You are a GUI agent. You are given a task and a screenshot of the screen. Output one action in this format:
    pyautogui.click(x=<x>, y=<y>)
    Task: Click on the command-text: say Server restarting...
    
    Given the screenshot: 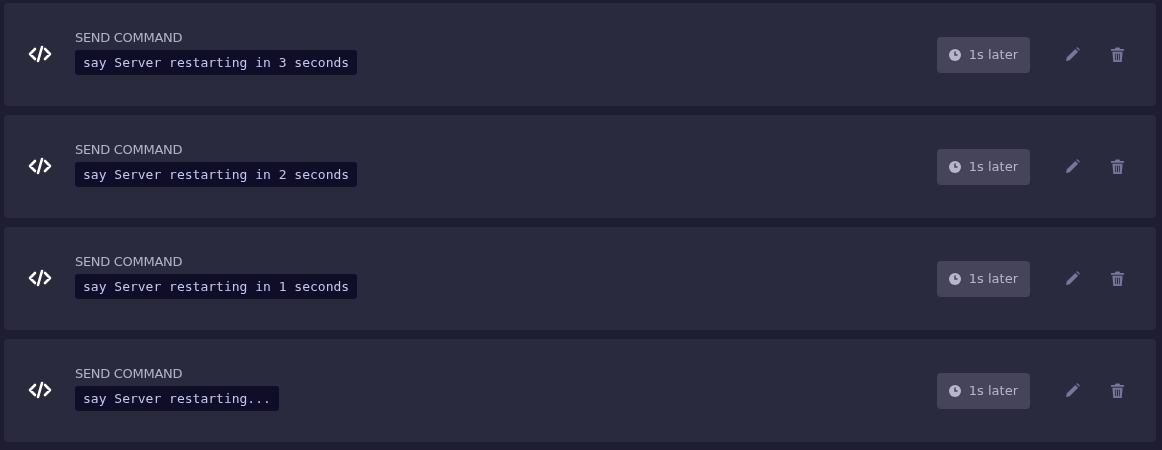 What is the action you would take?
    pyautogui.click(x=177, y=398)
    